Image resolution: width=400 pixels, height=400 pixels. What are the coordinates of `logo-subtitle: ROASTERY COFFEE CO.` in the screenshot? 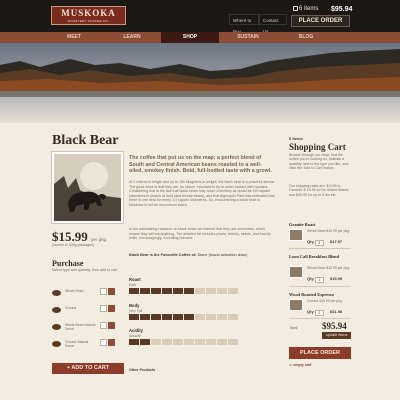 It's located at (88, 21).